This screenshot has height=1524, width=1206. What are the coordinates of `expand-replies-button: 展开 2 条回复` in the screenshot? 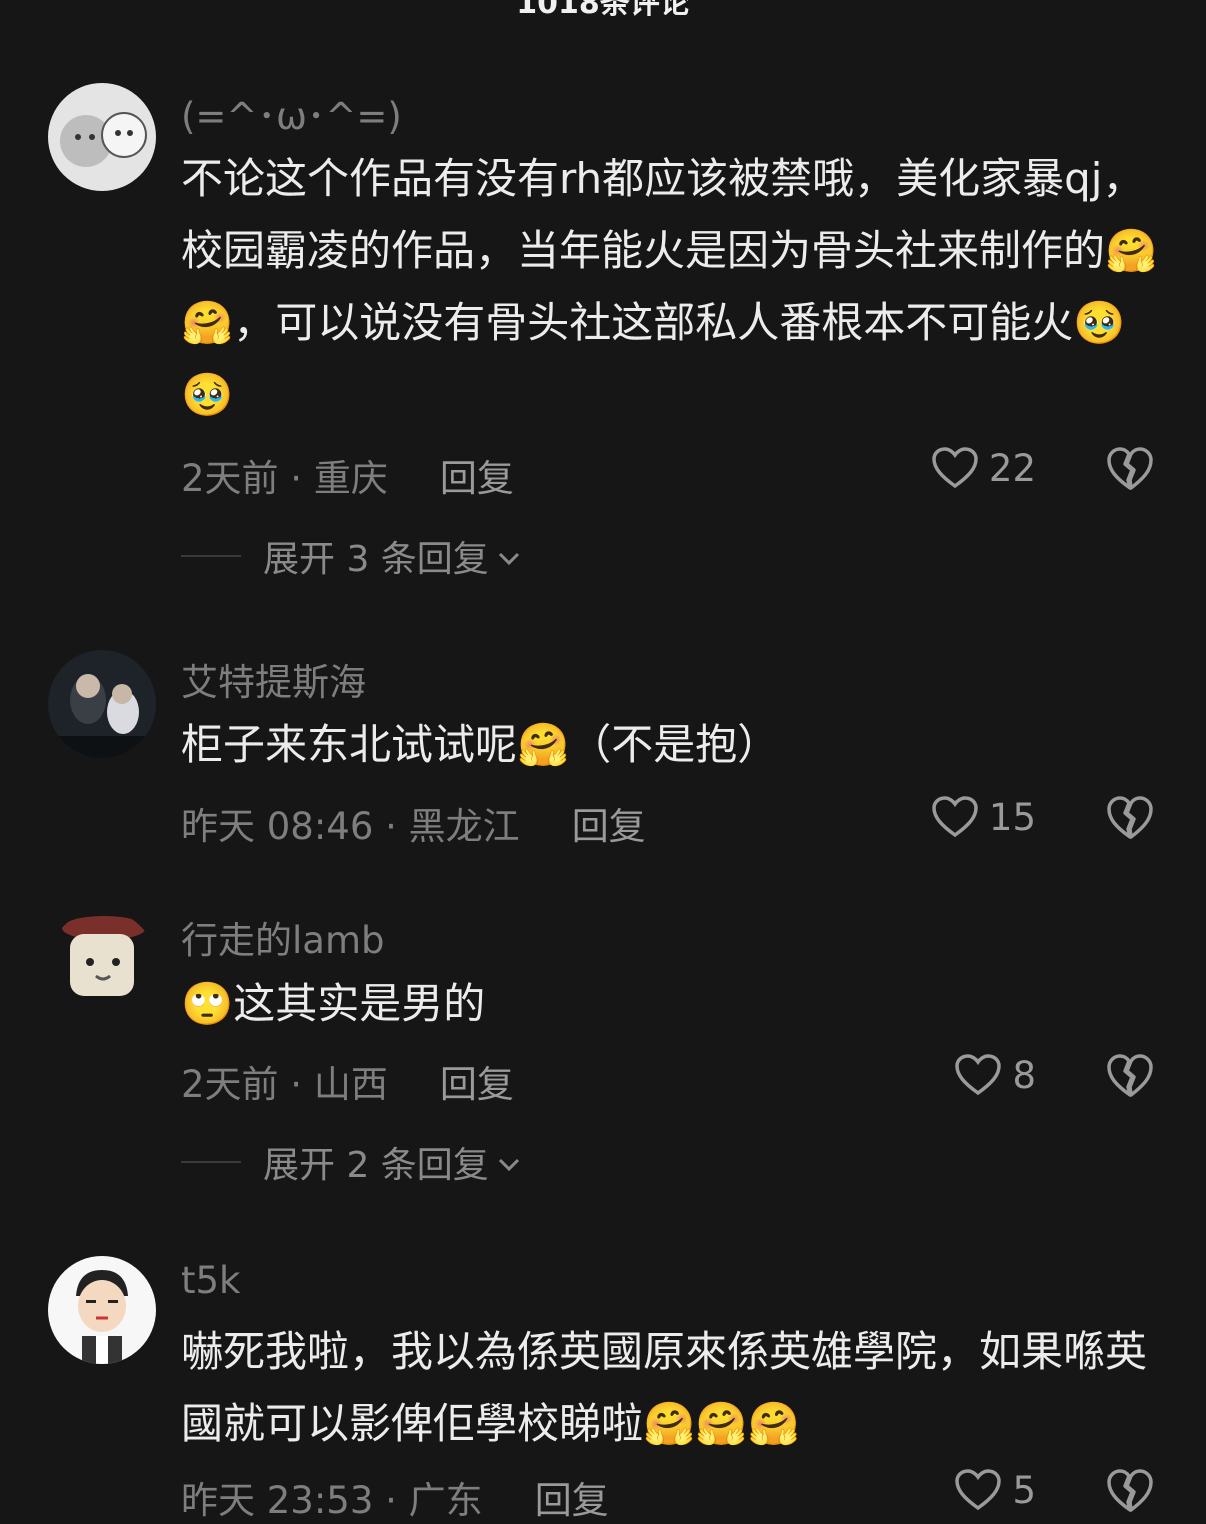 It's located at (352, 1162).